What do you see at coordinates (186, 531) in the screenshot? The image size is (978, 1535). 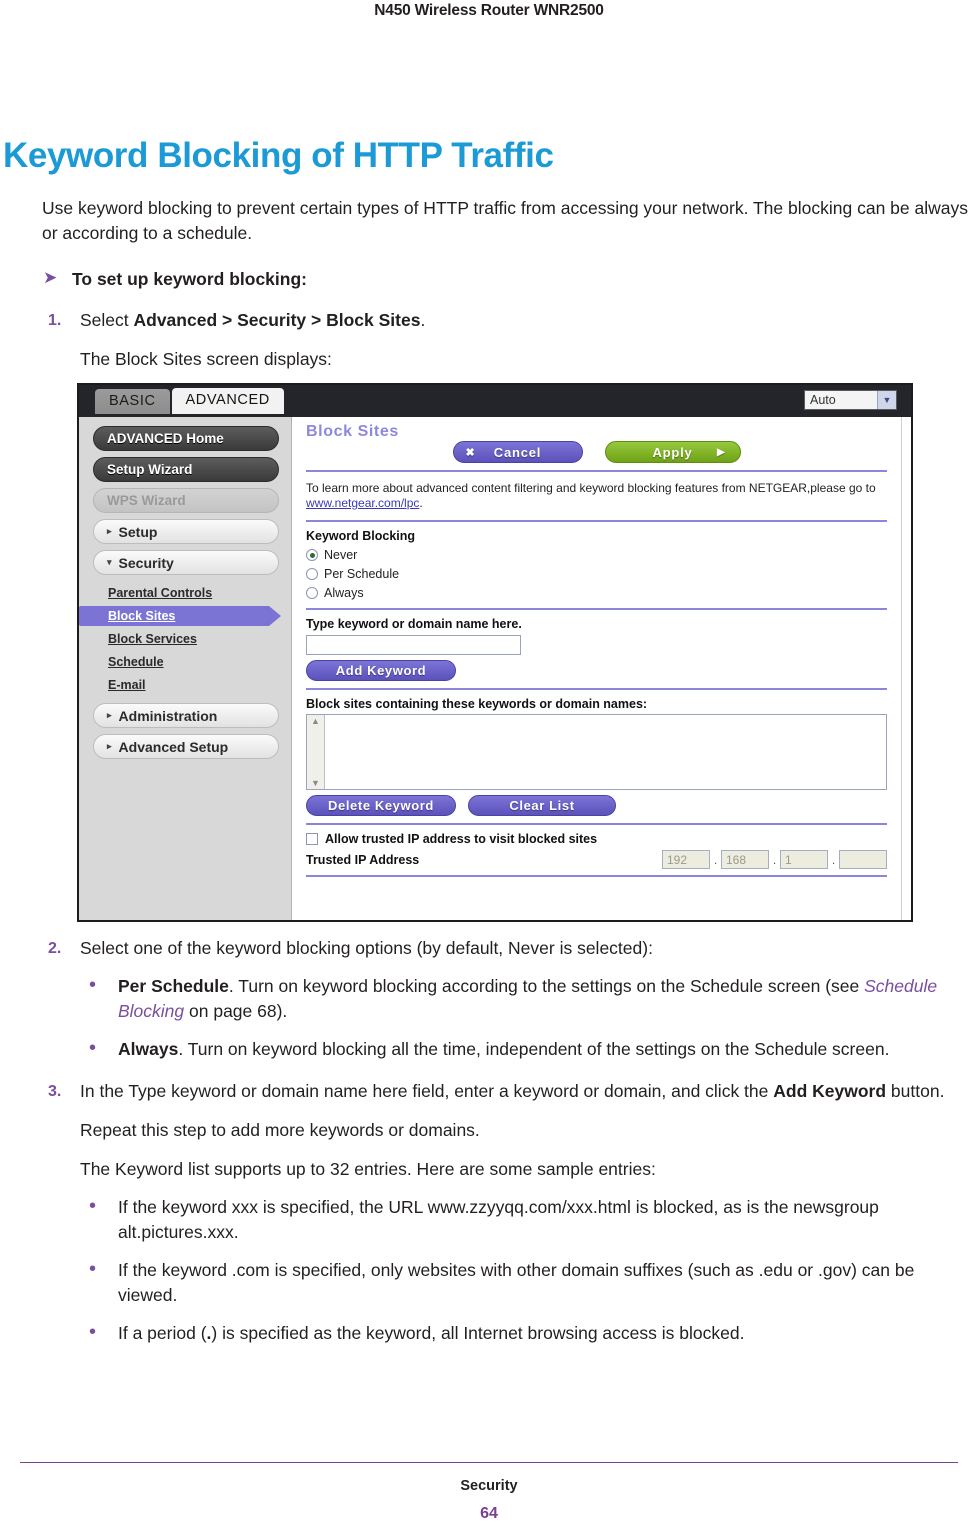 I see `sidebar-item-setup: ▸ Setup` at bounding box center [186, 531].